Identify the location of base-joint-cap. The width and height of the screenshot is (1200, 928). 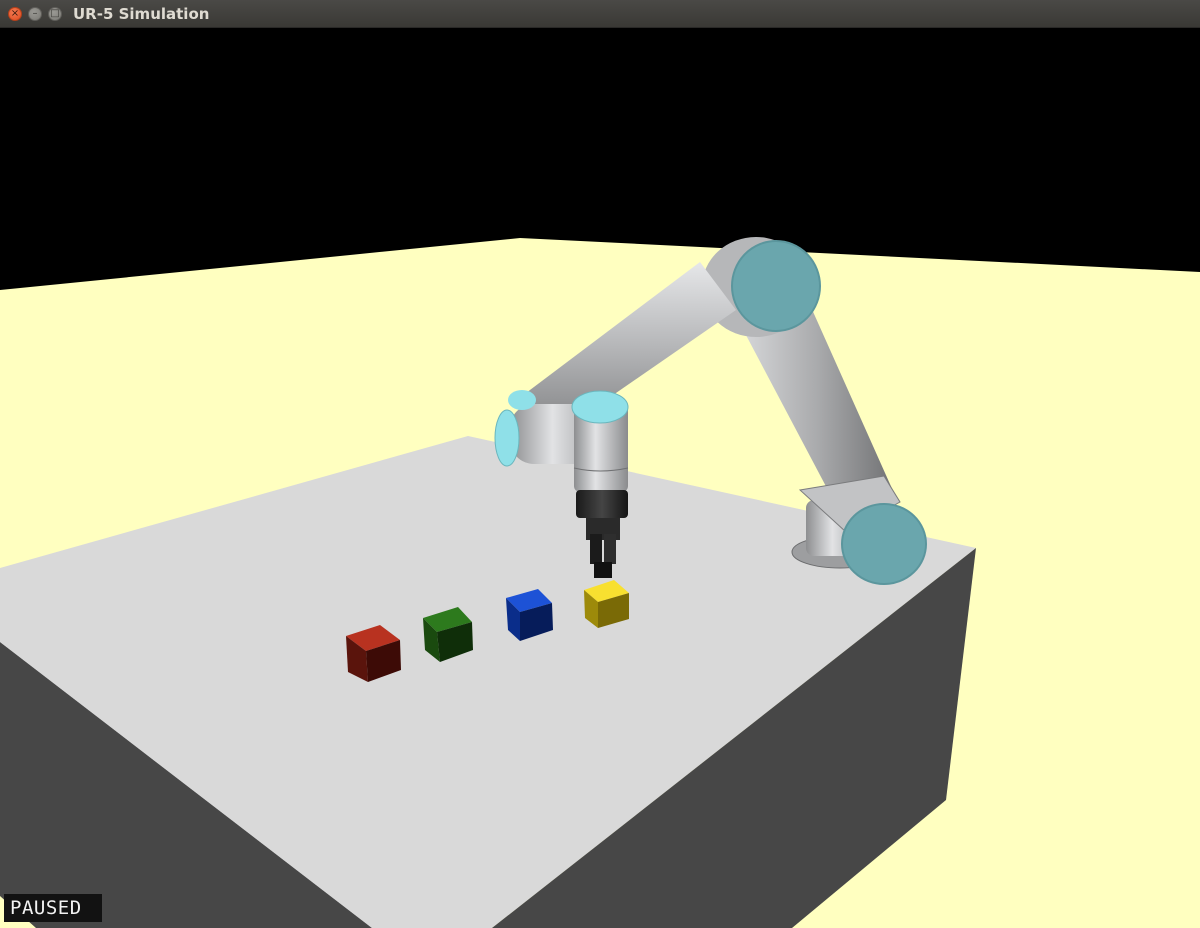
(884, 544).